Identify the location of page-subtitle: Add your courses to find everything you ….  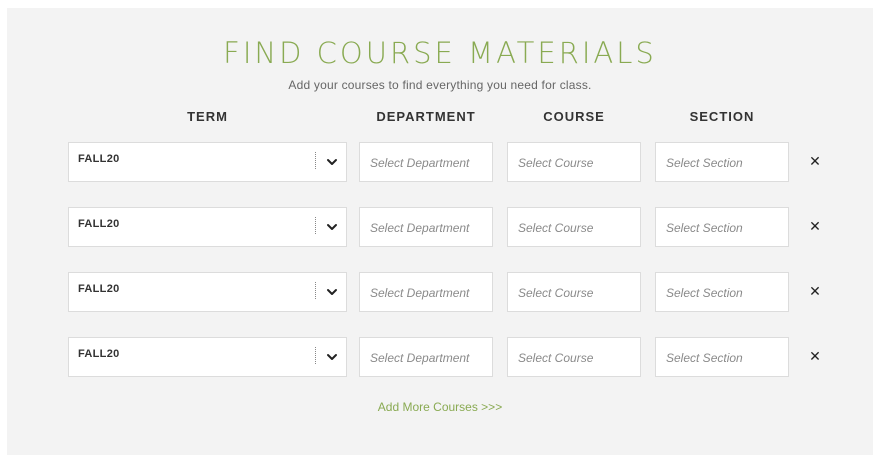
(440, 85).